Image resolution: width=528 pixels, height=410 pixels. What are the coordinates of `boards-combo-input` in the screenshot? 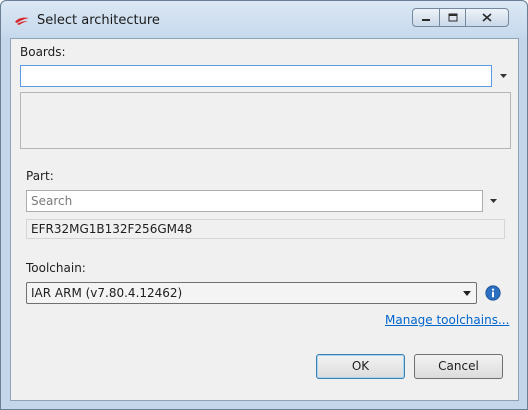 It's located at (256, 76).